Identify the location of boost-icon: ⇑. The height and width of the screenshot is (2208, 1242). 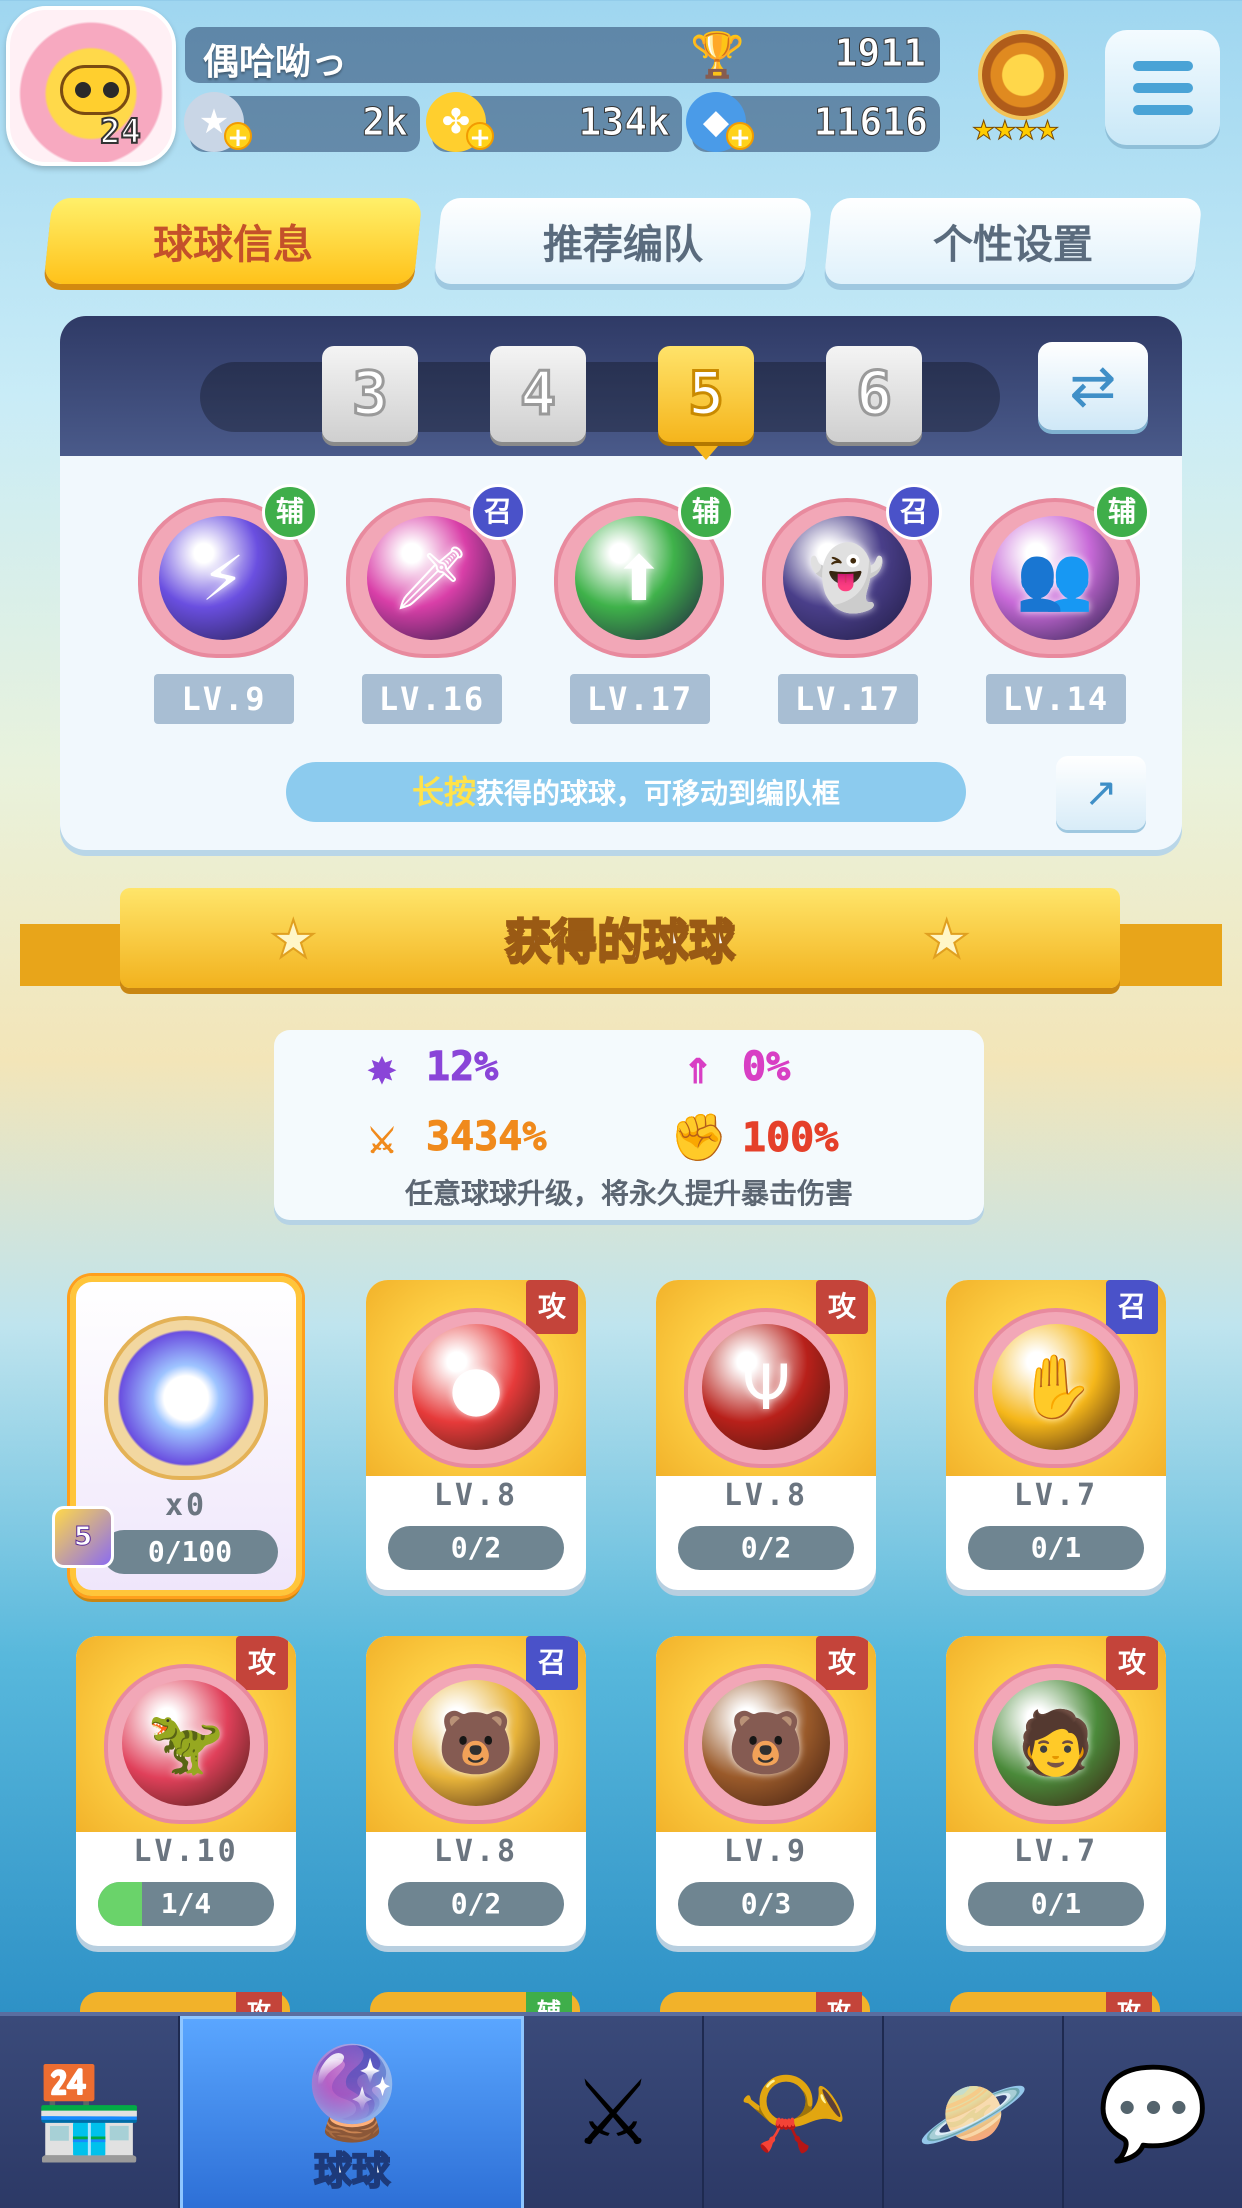
(698, 1067).